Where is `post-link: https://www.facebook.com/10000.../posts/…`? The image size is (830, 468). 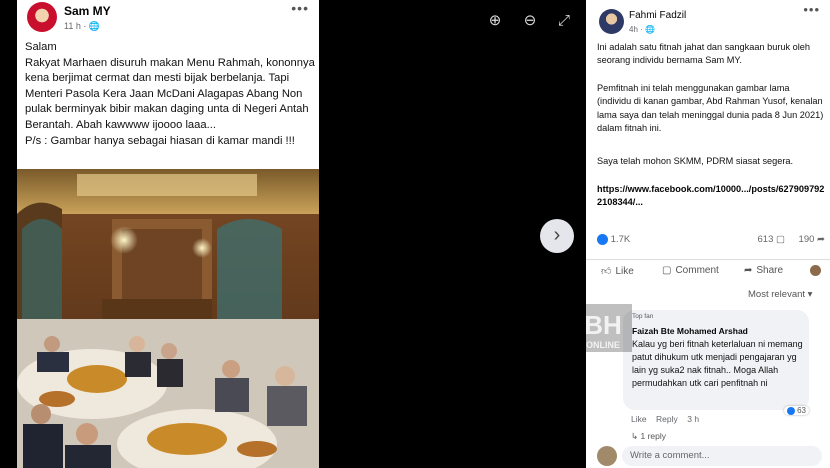 post-link: https://www.facebook.com/10000.../posts/… is located at coordinates (711, 196).